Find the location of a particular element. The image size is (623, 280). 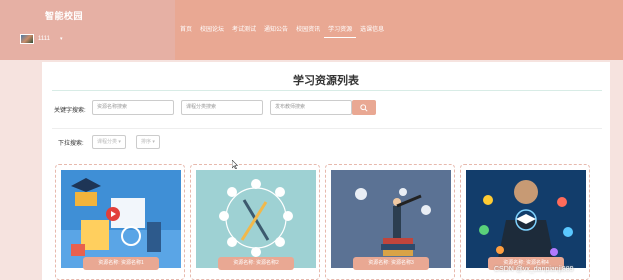

resource-card: 资源名称: 资源名称4 is located at coordinates (525, 222).